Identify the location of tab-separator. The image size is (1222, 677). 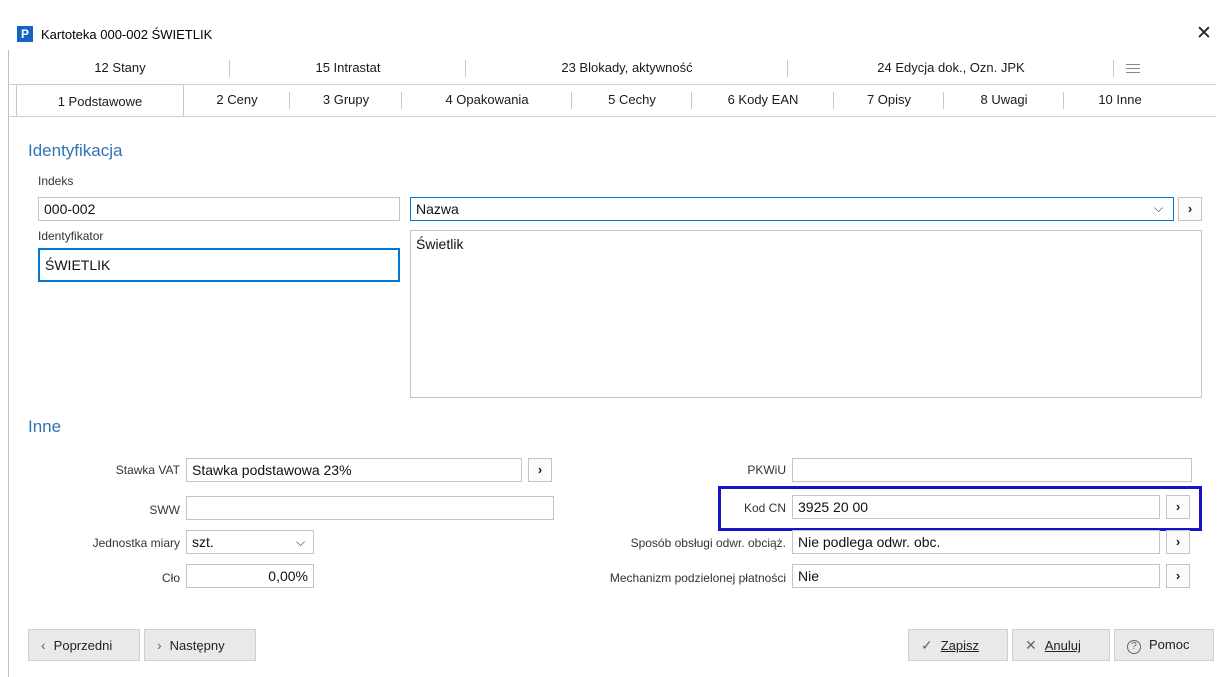
(1113, 68).